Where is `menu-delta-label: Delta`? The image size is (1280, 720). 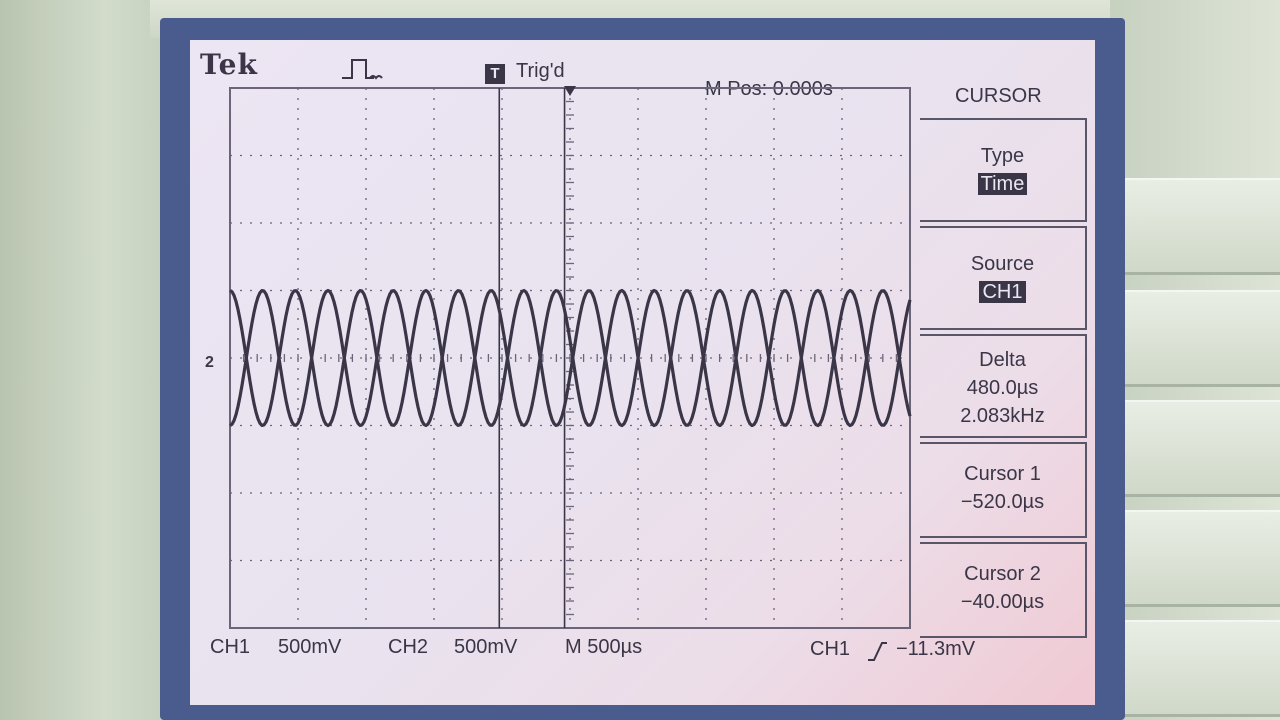 menu-delta-label: Delta is located at coordinates (1002, 360).